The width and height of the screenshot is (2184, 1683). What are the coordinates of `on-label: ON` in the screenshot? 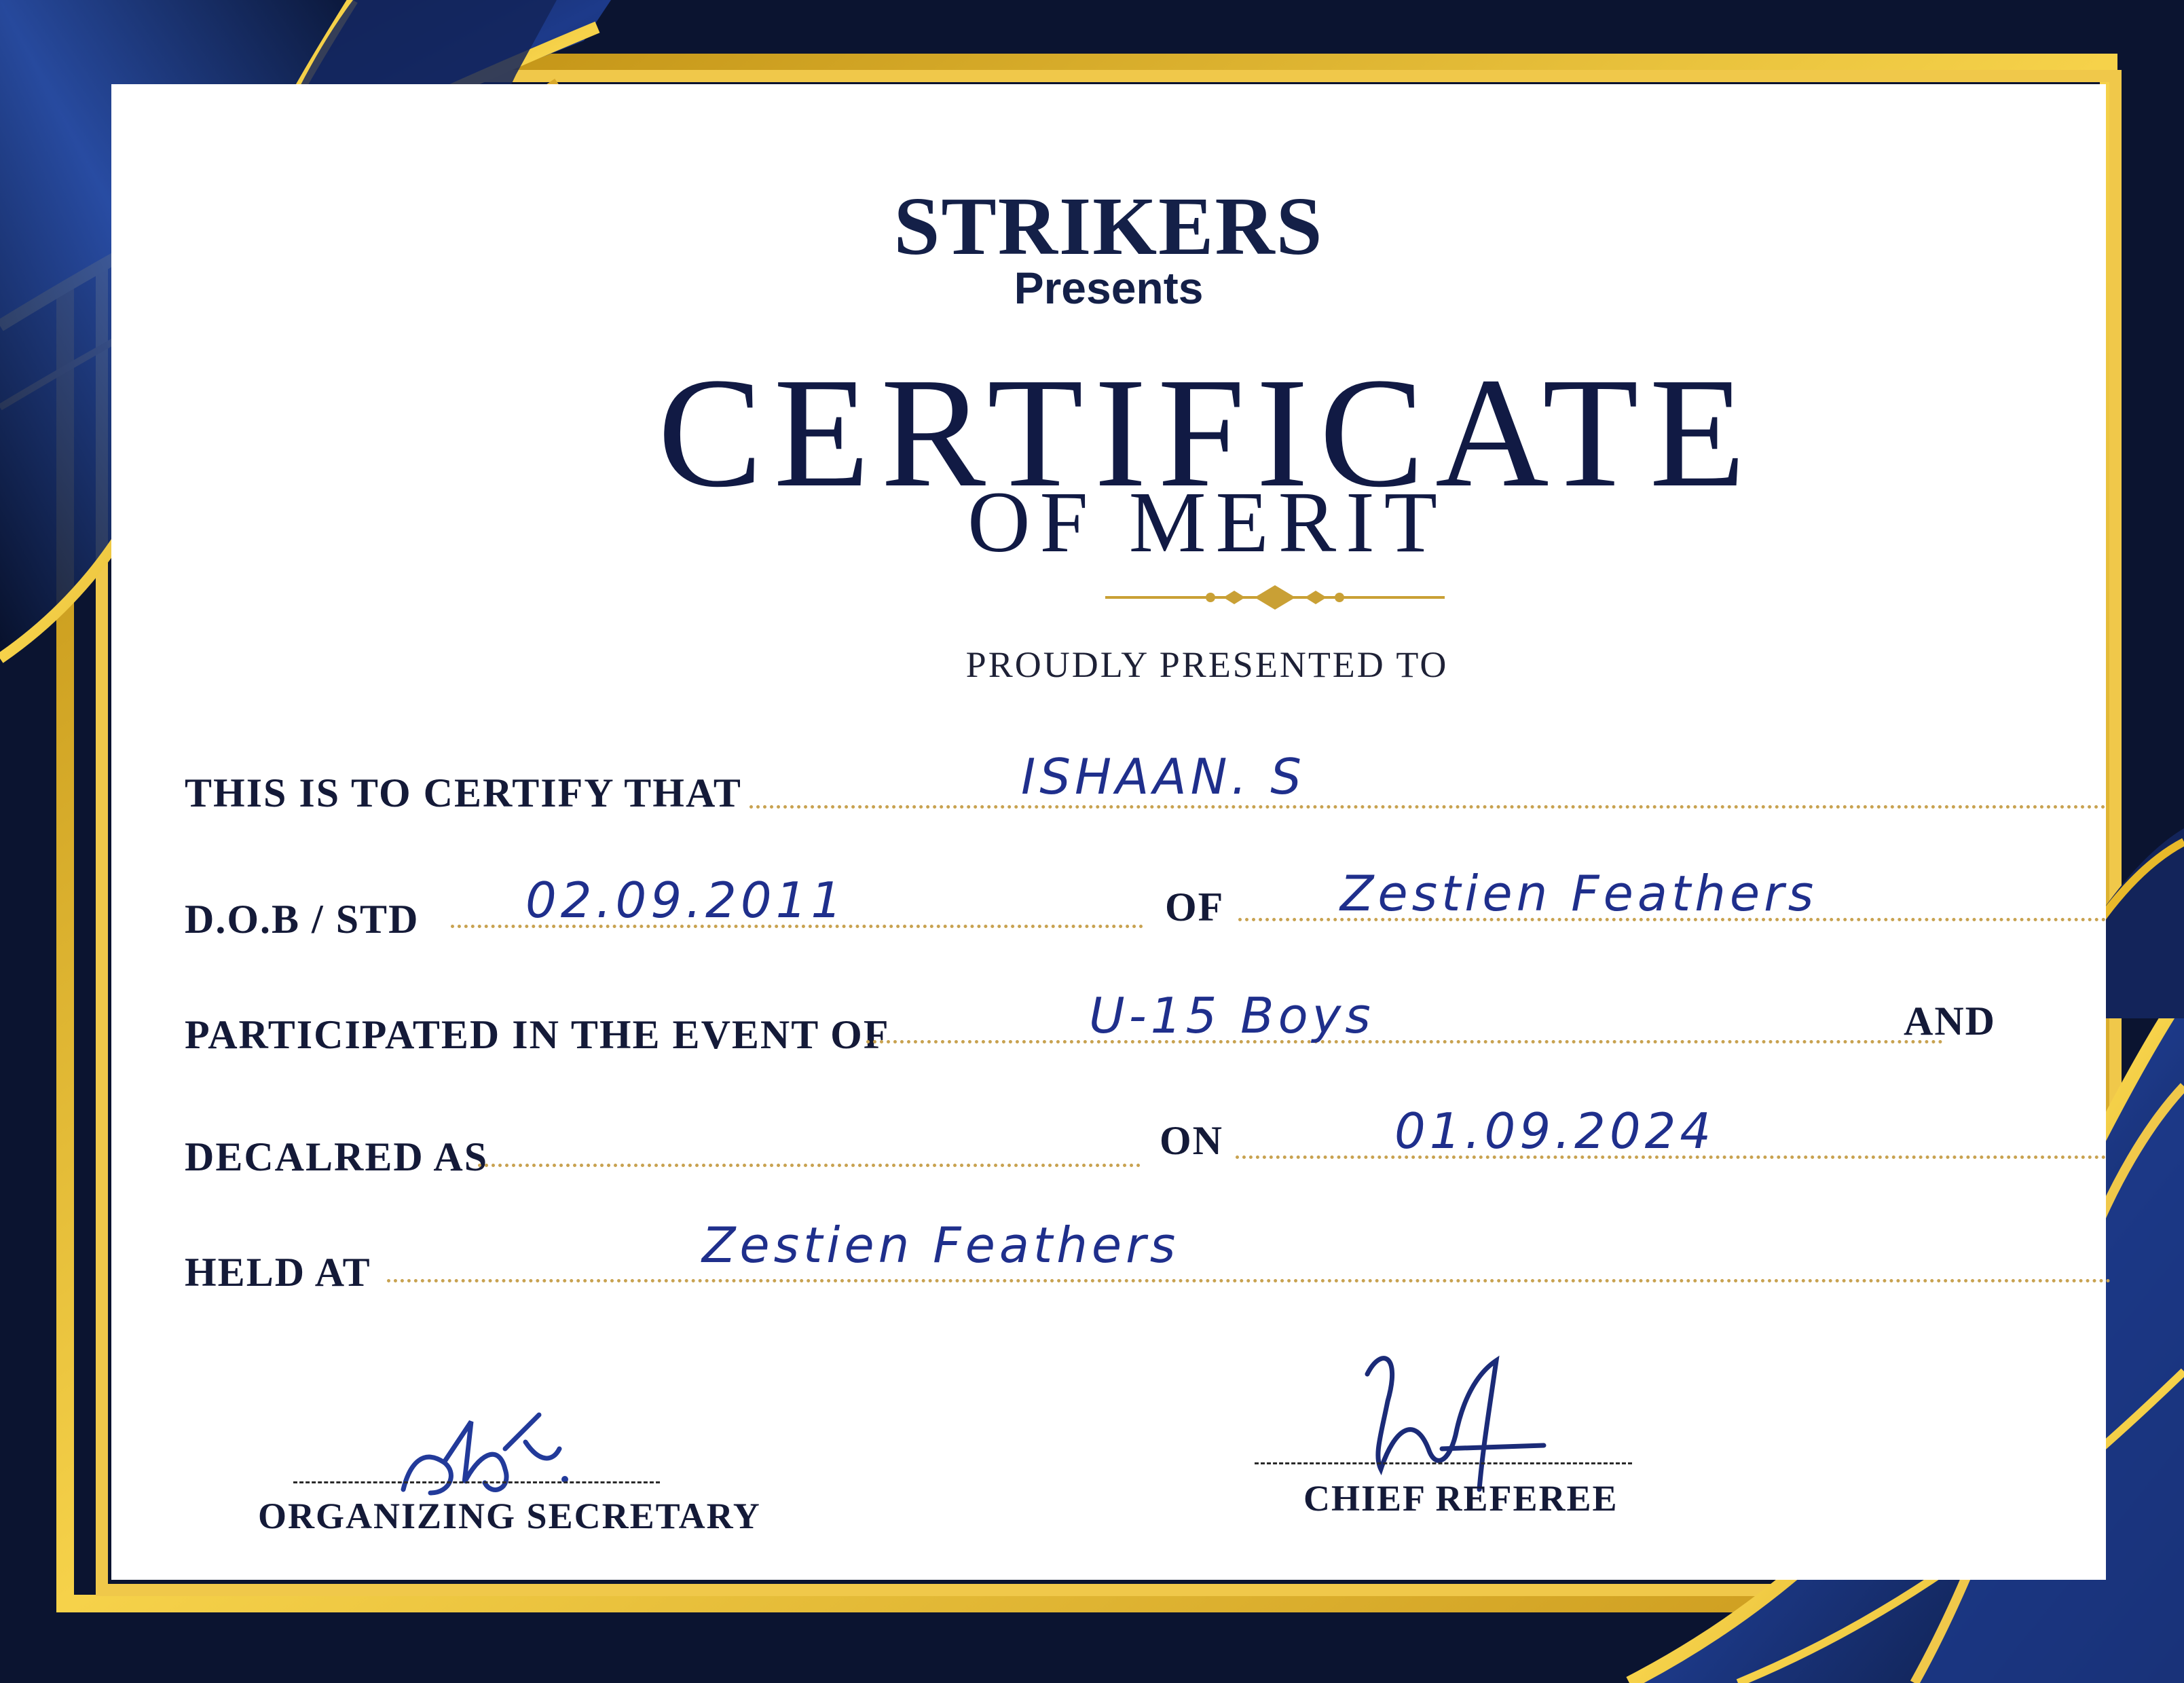 It's located at (1191, 1140).